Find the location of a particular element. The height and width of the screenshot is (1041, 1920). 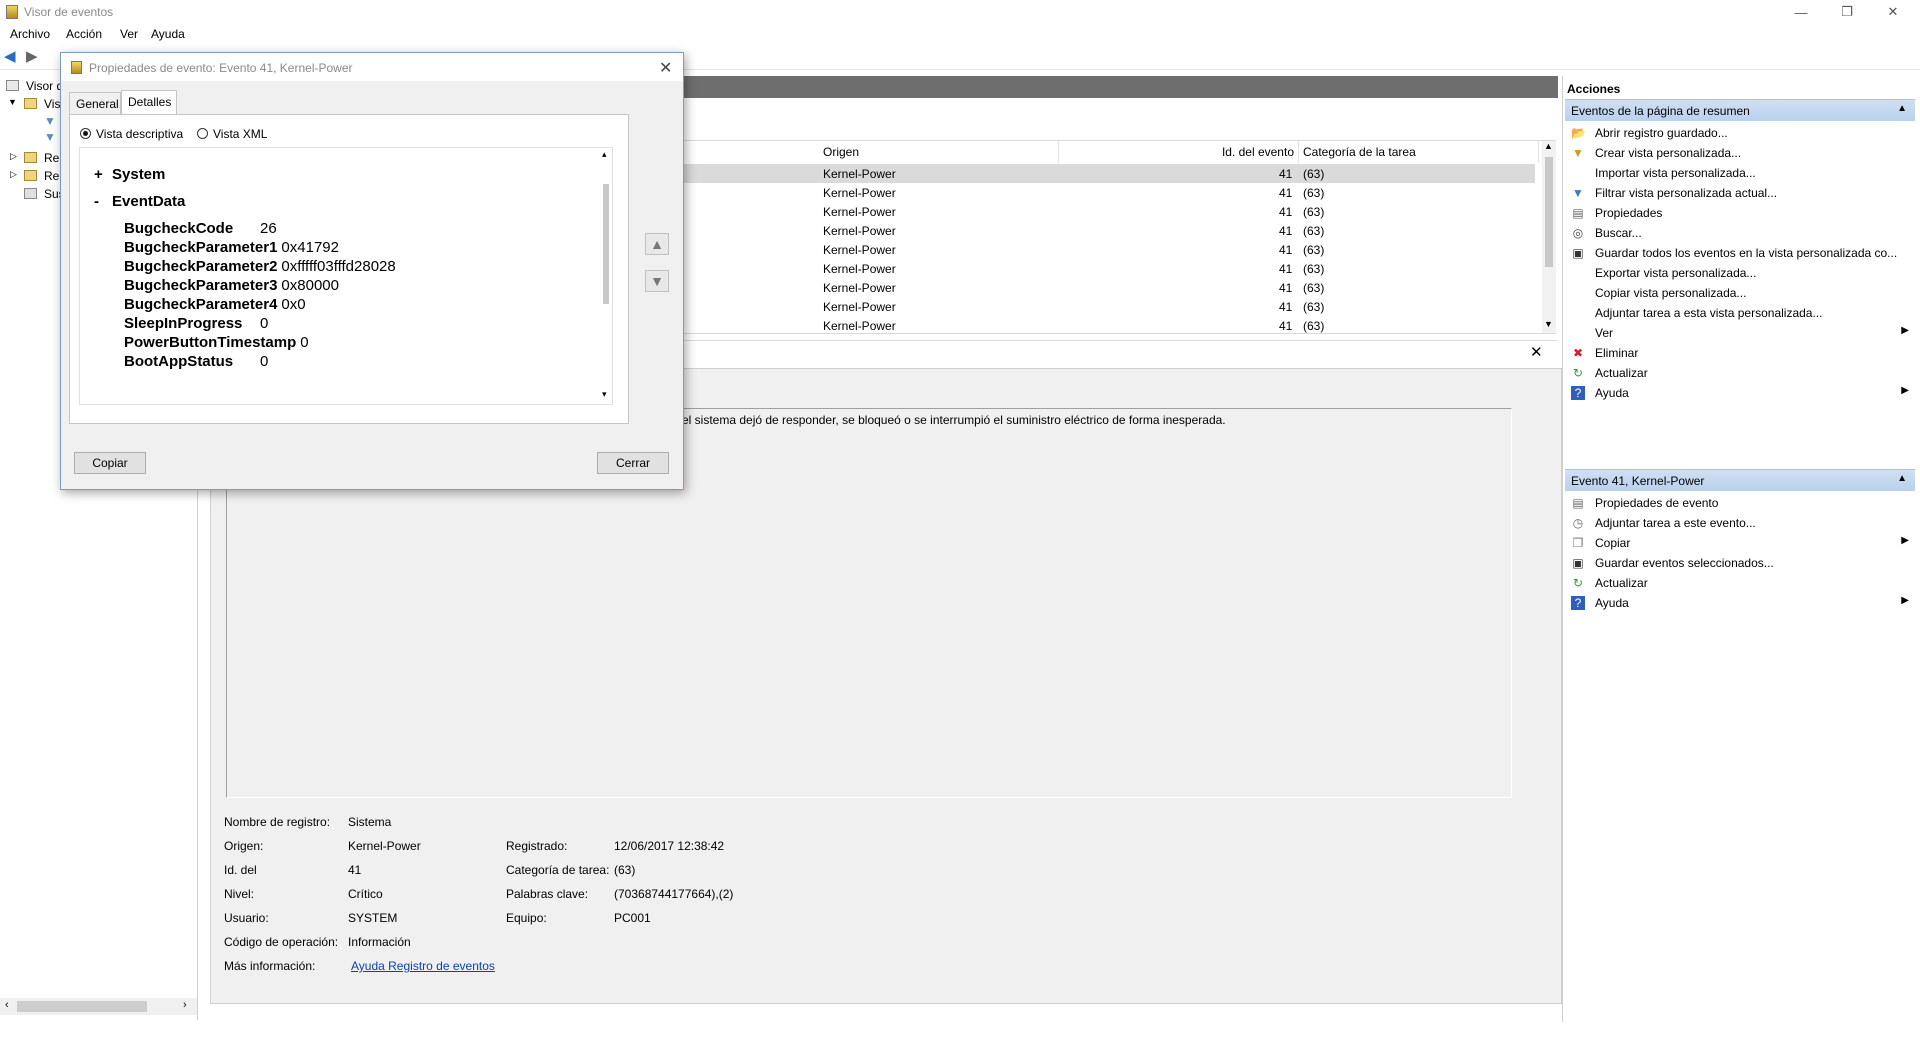

action-propiedades: ▤ Propiedades is located at coordinates (1740, 213).